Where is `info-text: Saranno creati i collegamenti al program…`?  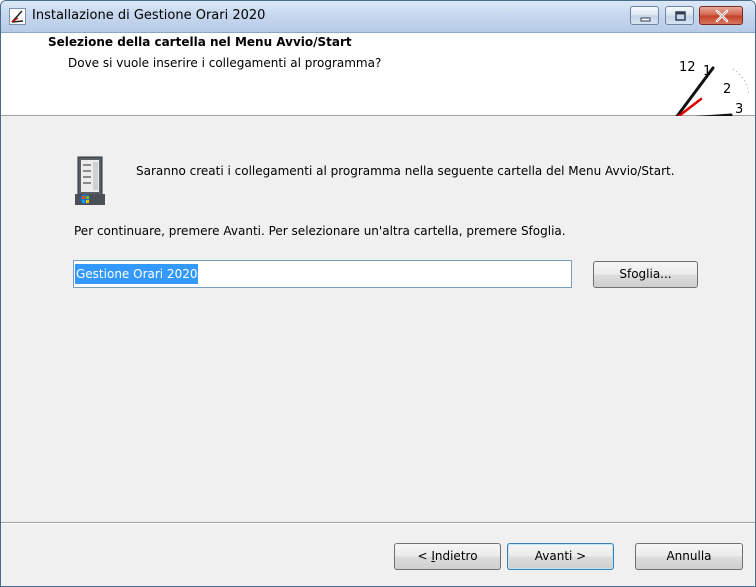
info-text: Saranno creati i collegamenti al program… is located at coordinates (405, 171).